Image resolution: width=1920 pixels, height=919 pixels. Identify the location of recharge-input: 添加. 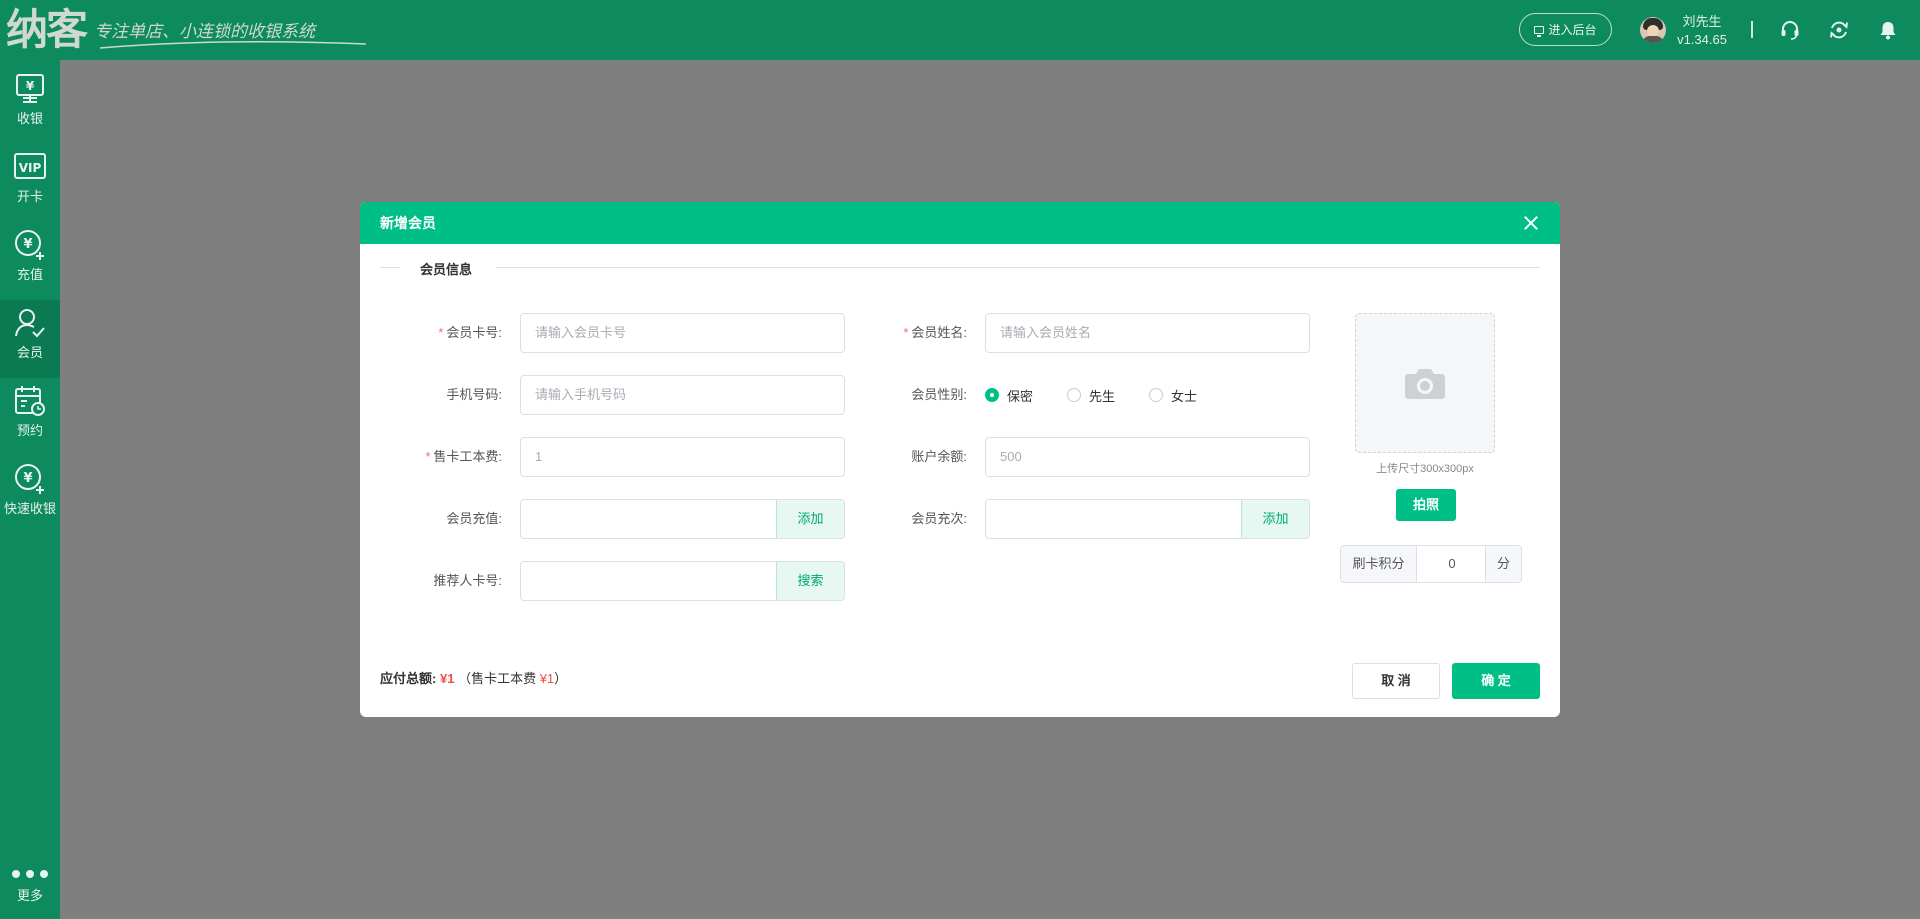
(682, 519).